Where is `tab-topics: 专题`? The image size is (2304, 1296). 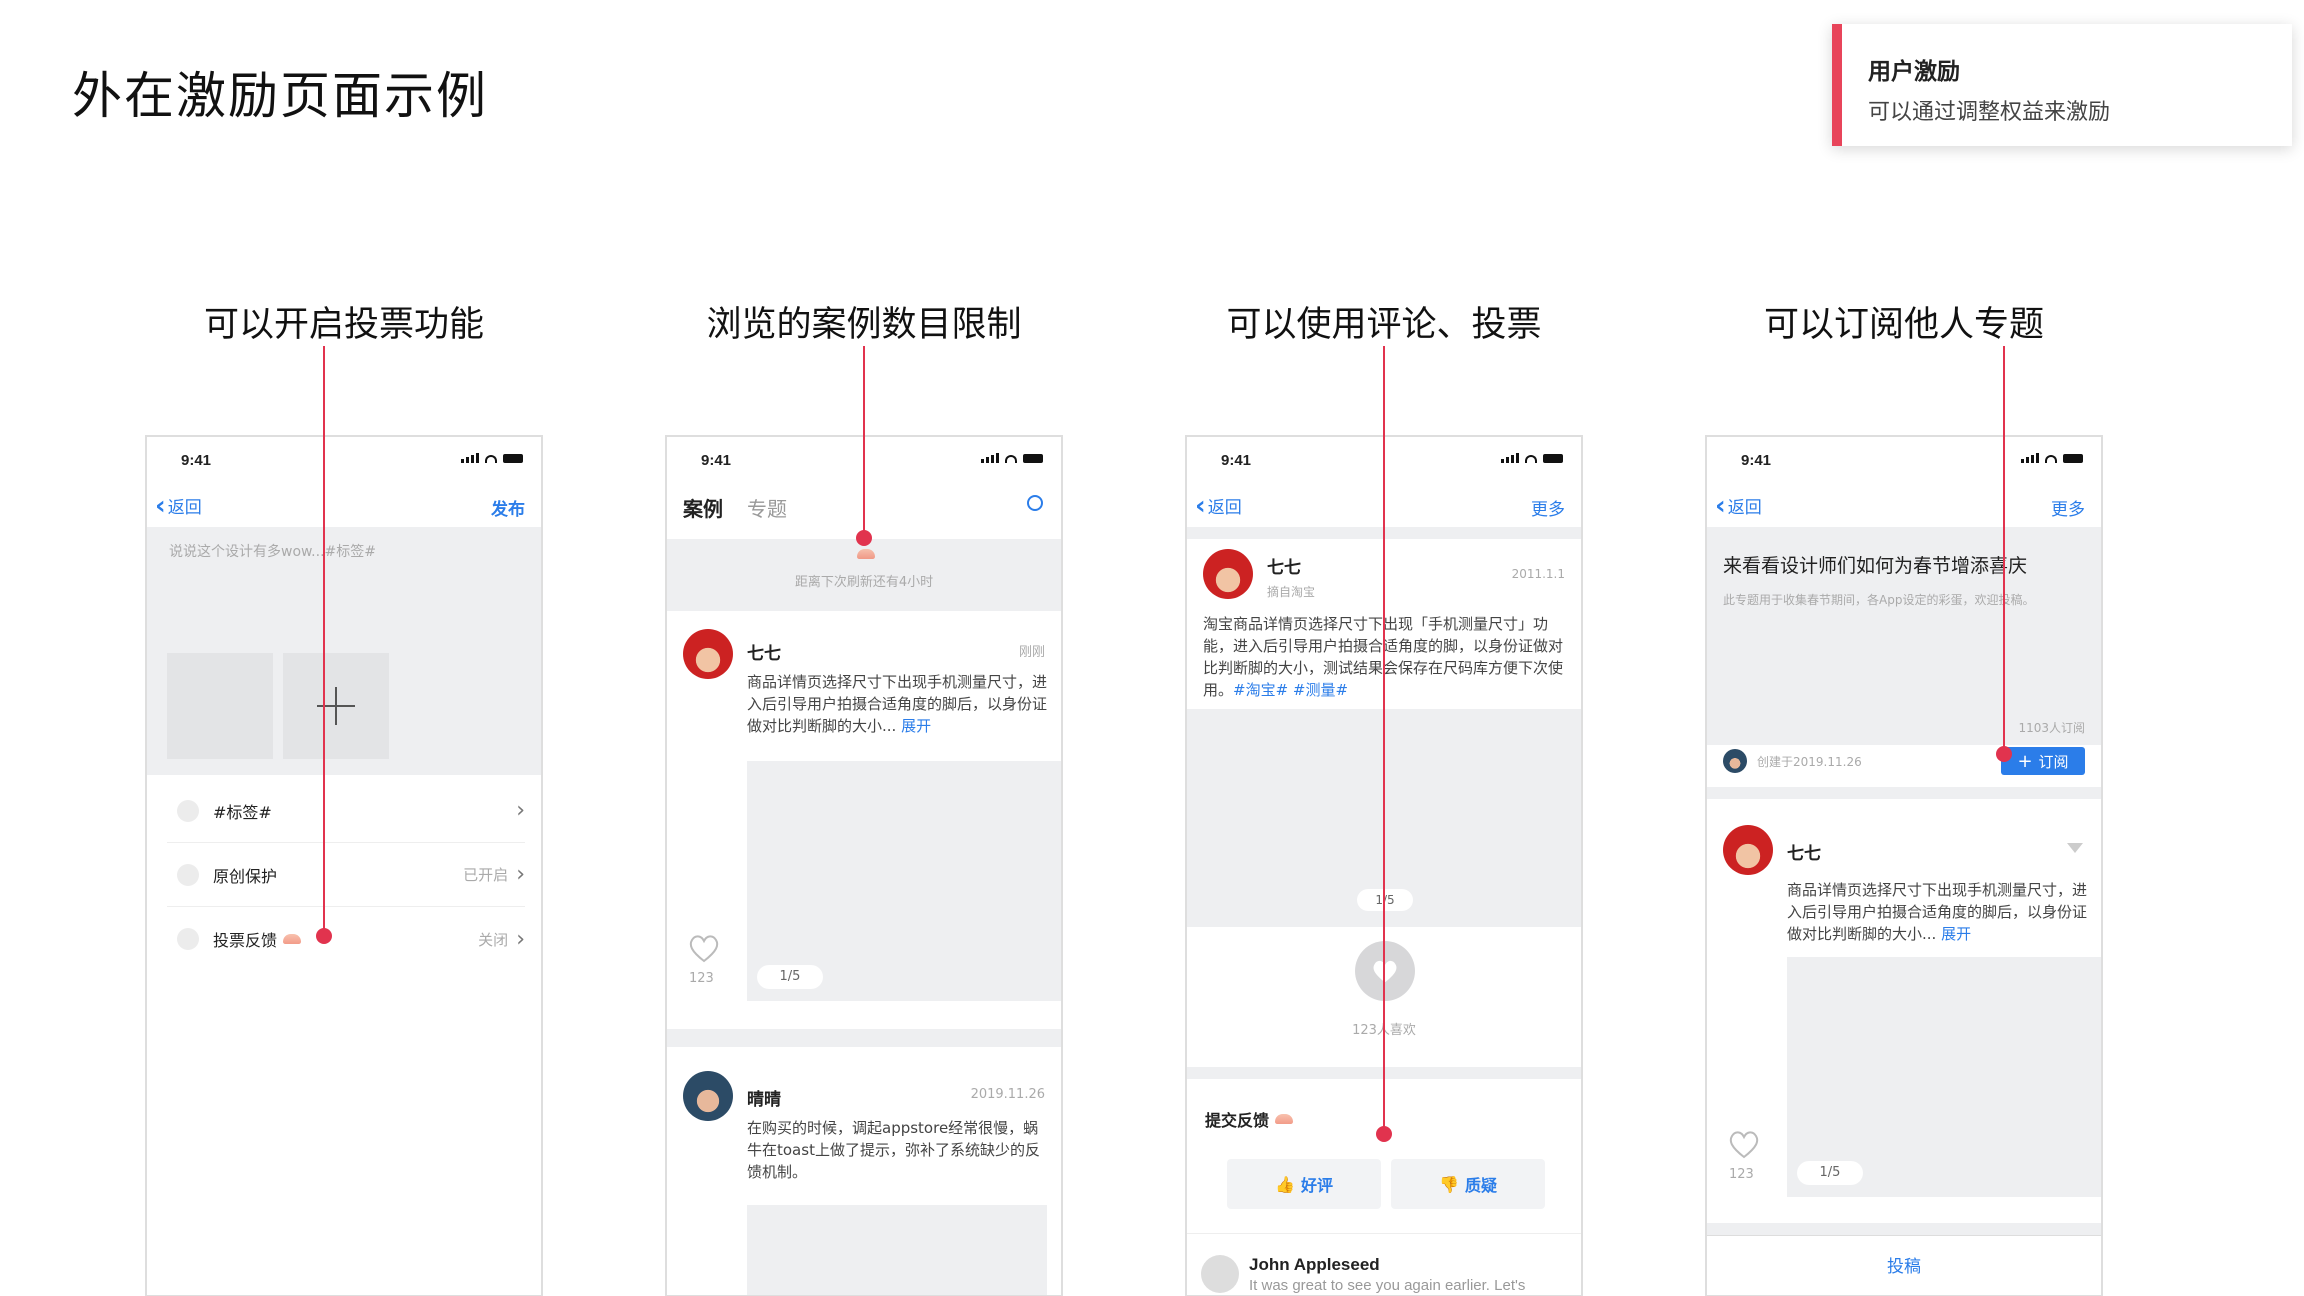
tab-topics: 专题 is located at coordinates (767, 507).